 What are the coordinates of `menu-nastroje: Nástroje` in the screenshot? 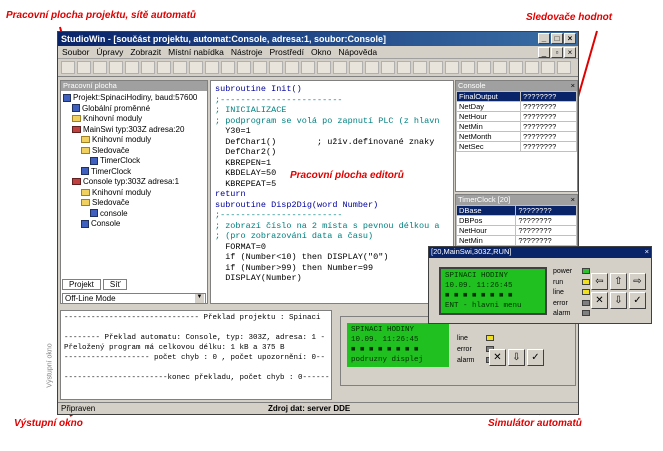 It's located at (247, 52).